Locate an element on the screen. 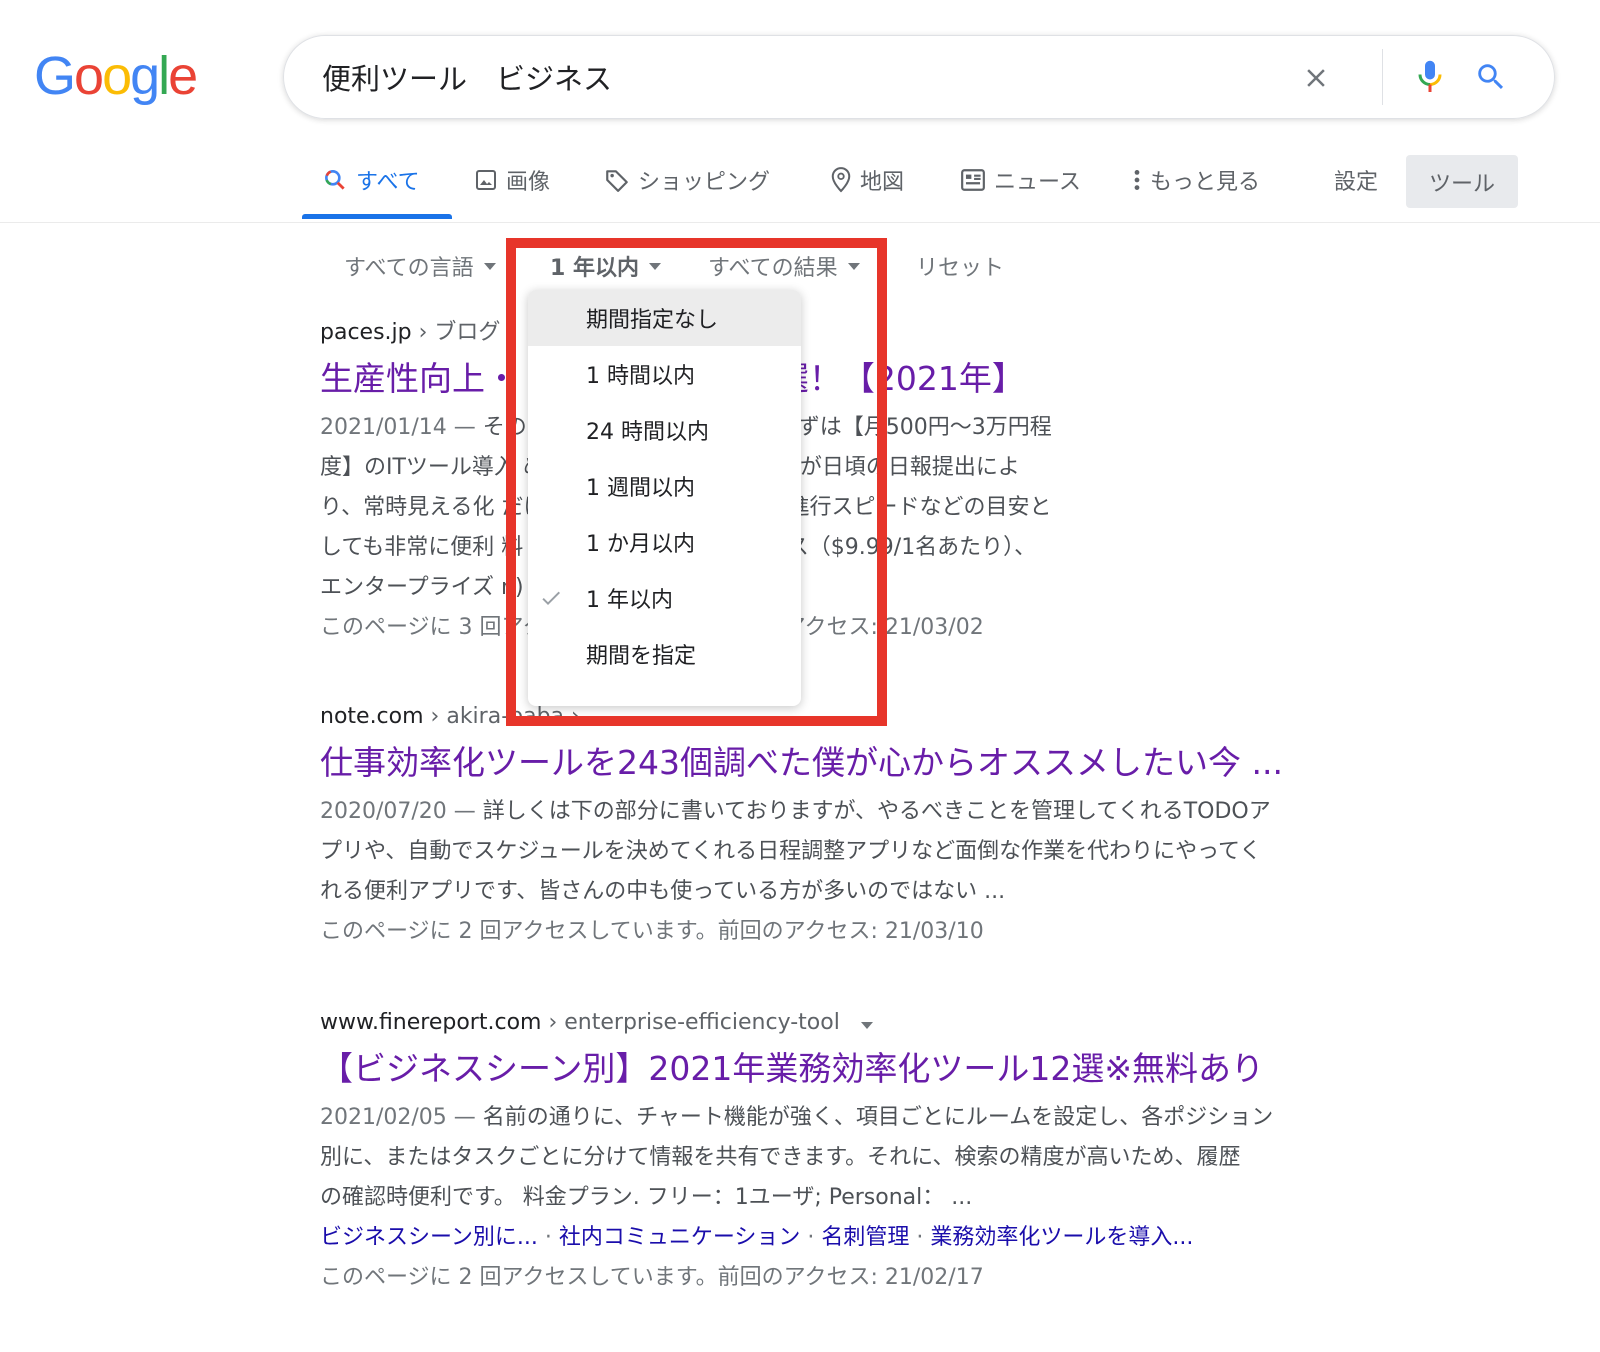  result-path: › akira-baba › is located at coordinates (505, 716).